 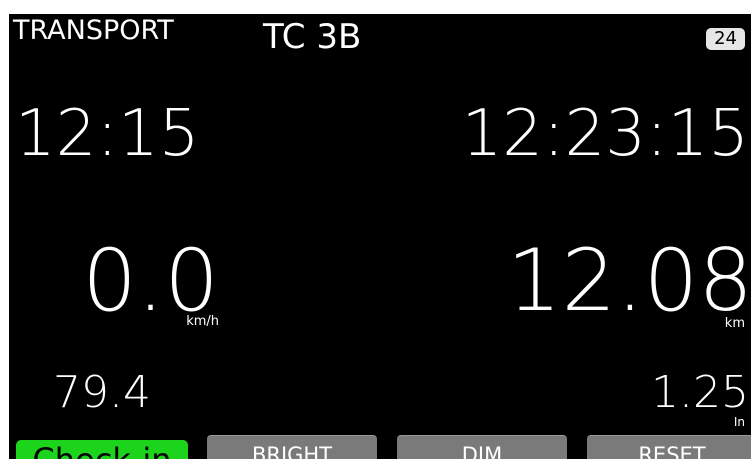 I want to click on stage-label: TC 3B, so click(x=312, y=37).